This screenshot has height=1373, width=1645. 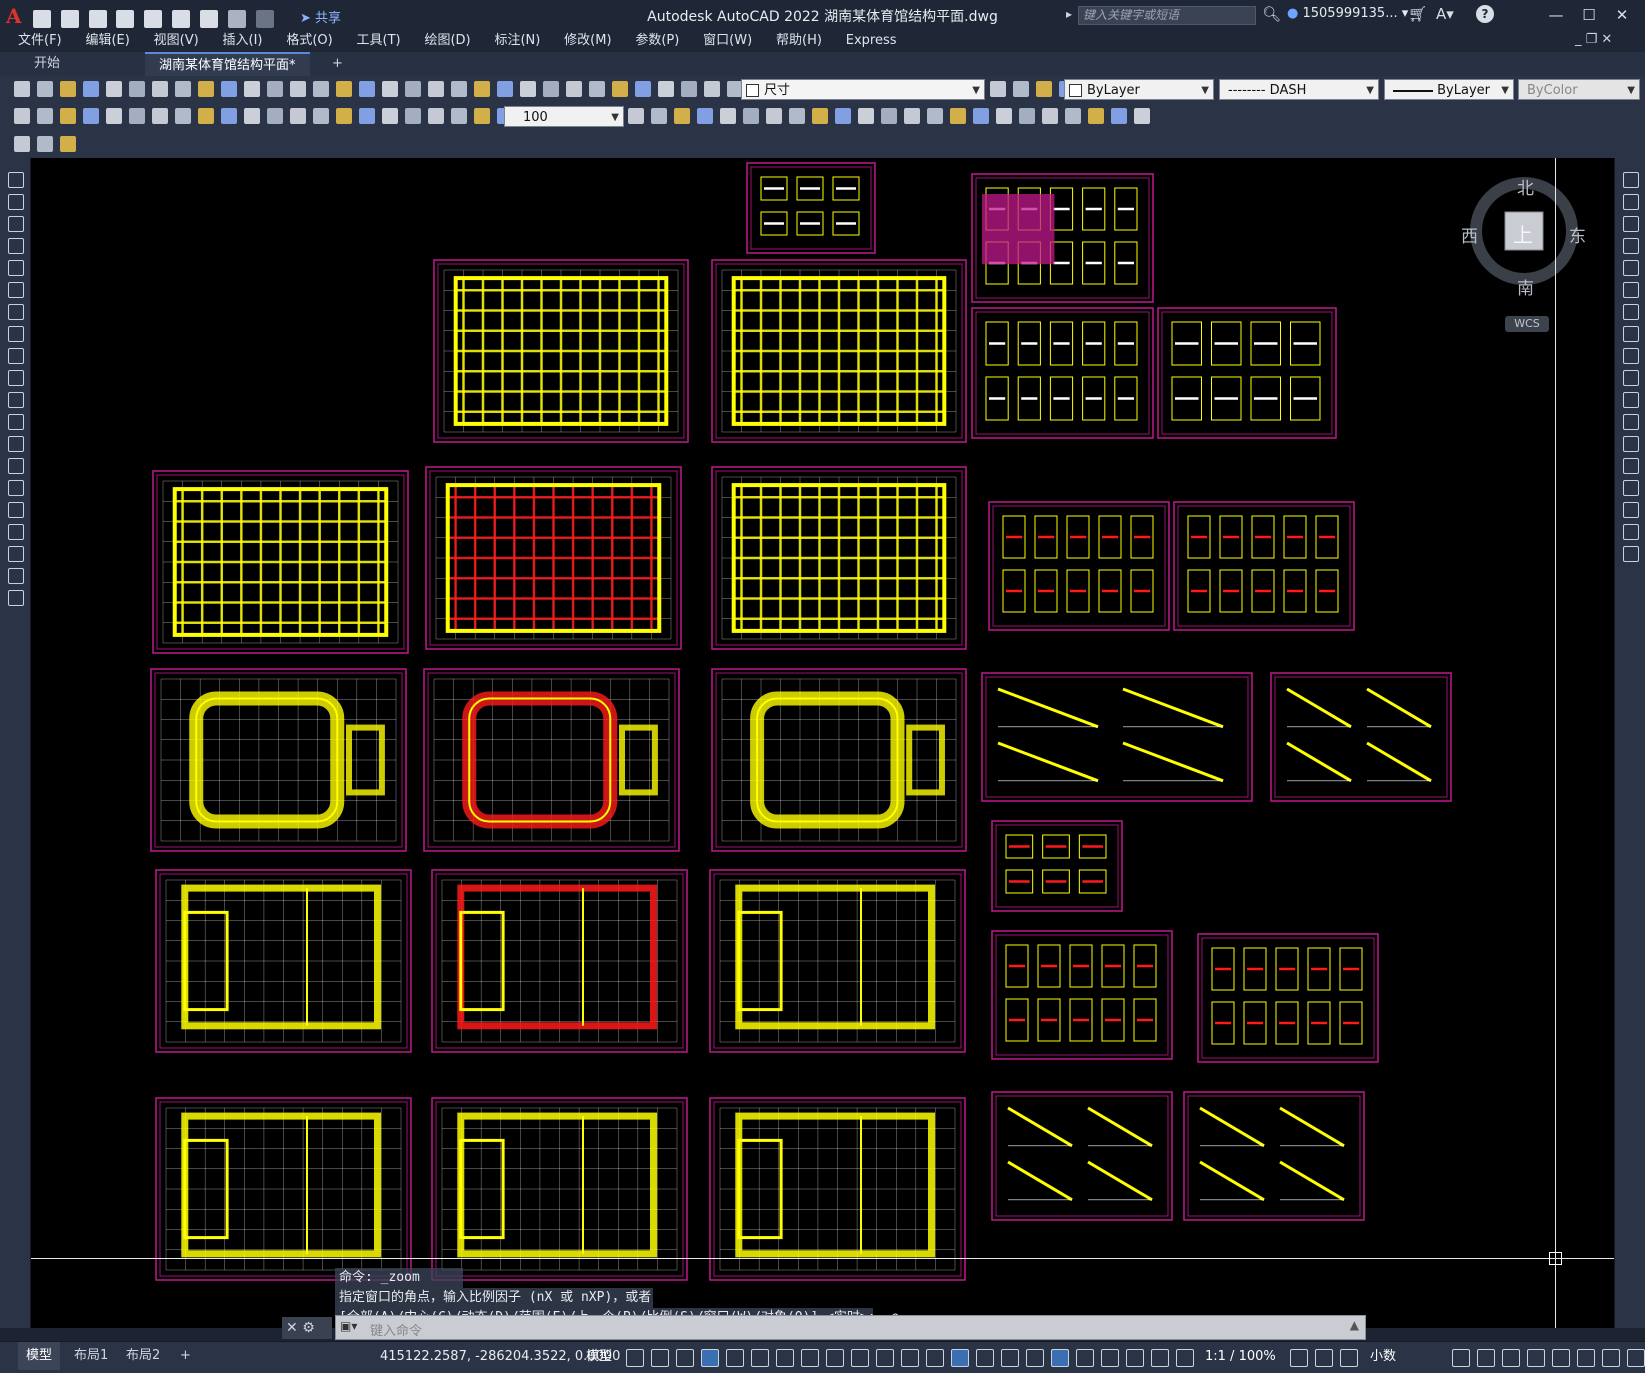 What do you see at coordinates (564, 116) in the screenshot?
I see `dimscale-dropdown: 100 ▼` at bounding box center [564, 116].